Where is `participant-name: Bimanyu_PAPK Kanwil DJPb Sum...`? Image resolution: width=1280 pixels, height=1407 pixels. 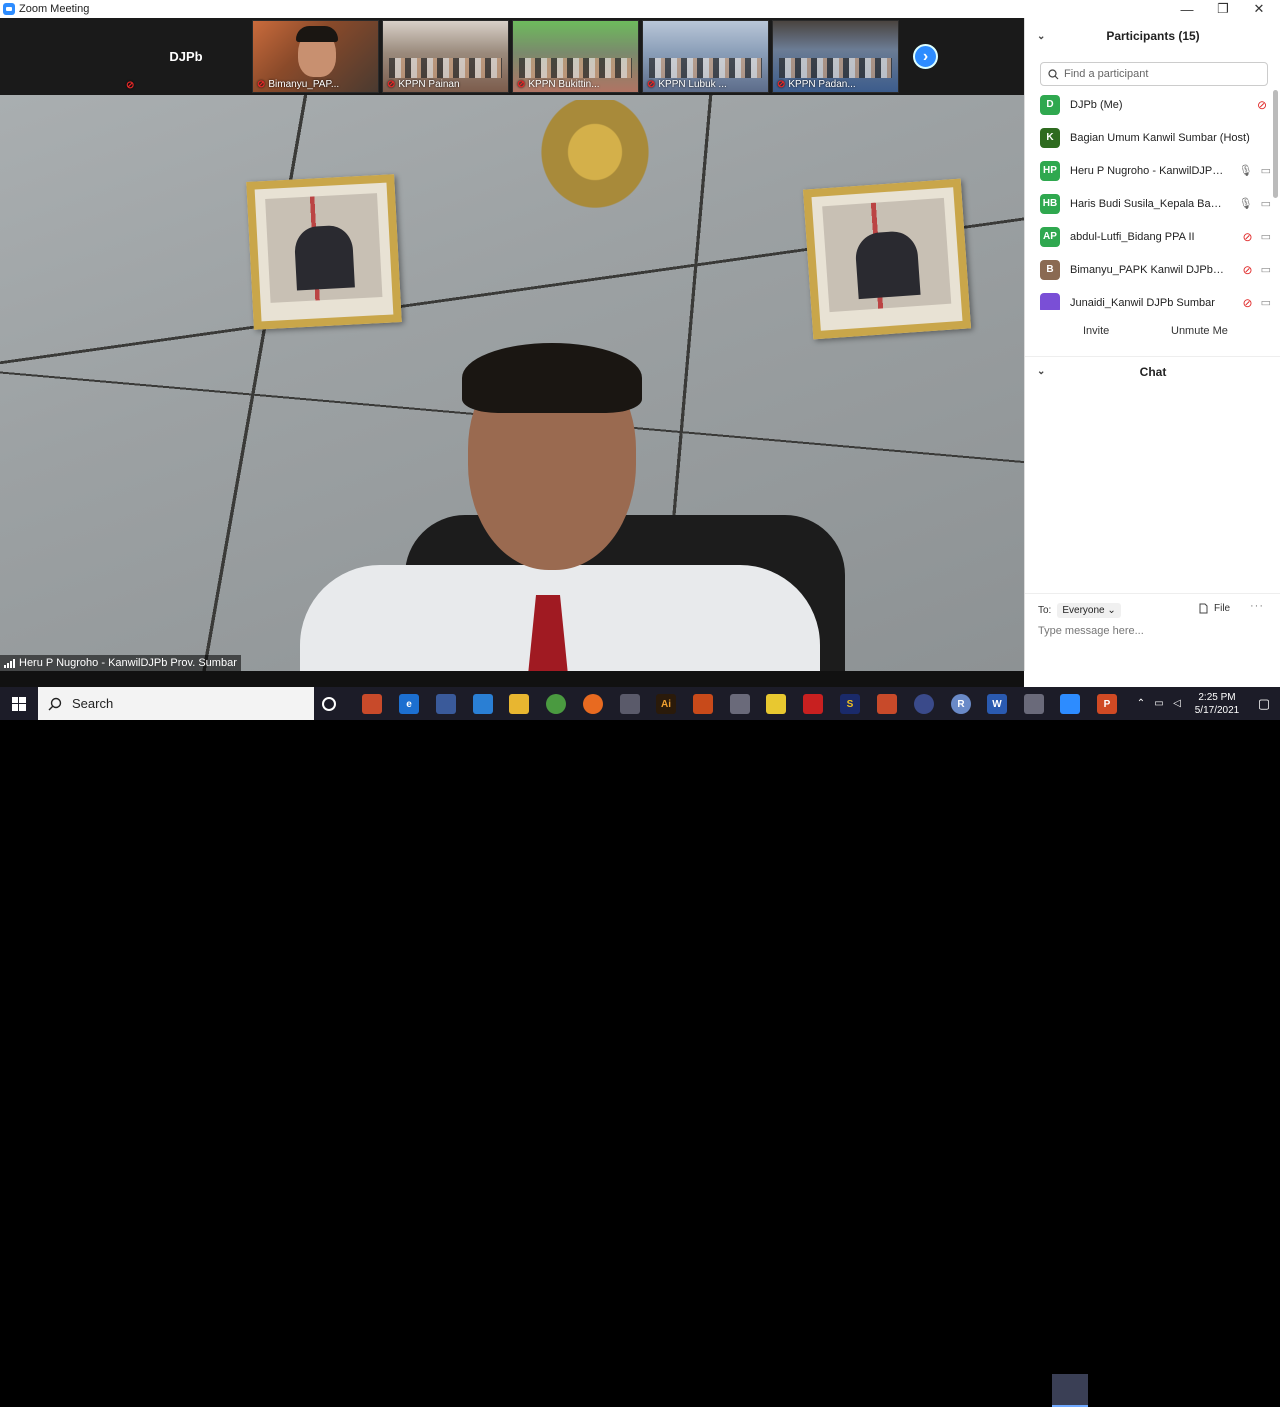 participant-name: Bimanyu_PAPK Kanwil DJPb Sum... is located at coordinates (1147, 269).